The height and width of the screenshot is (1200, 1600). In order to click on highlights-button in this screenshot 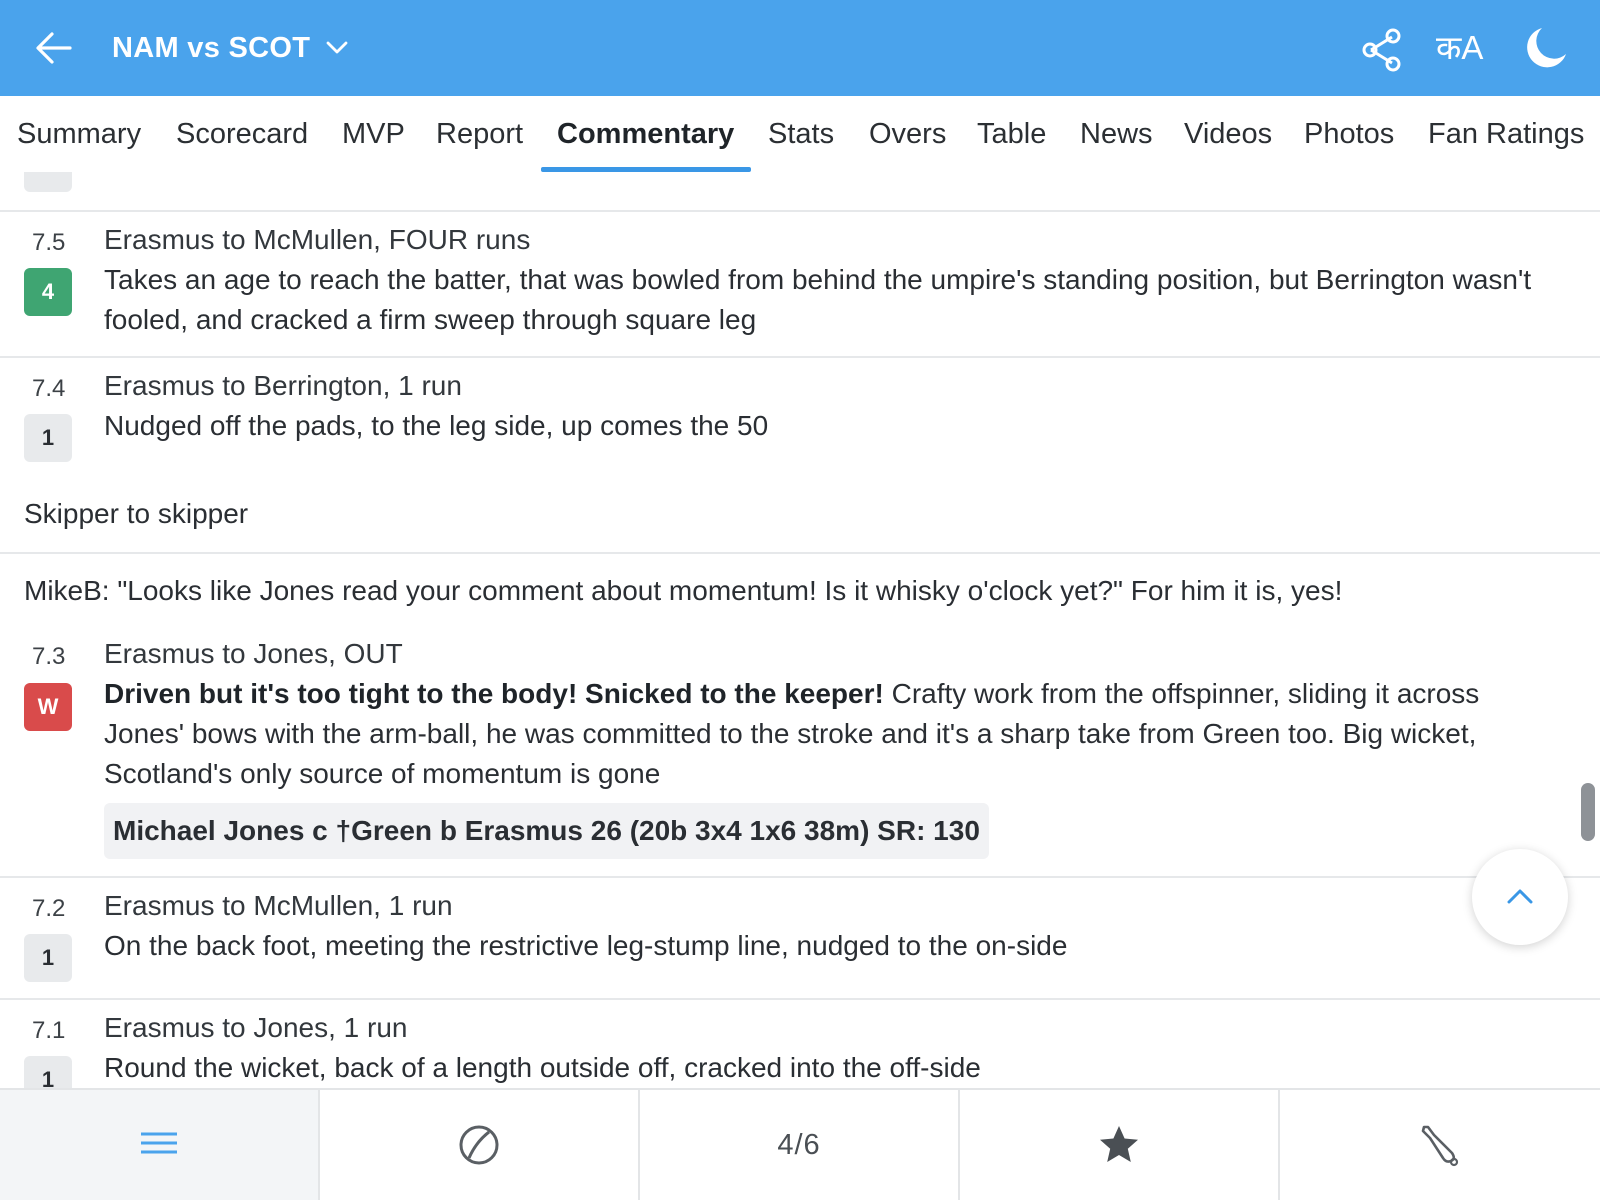, I will do `click(1120, 1145)`.